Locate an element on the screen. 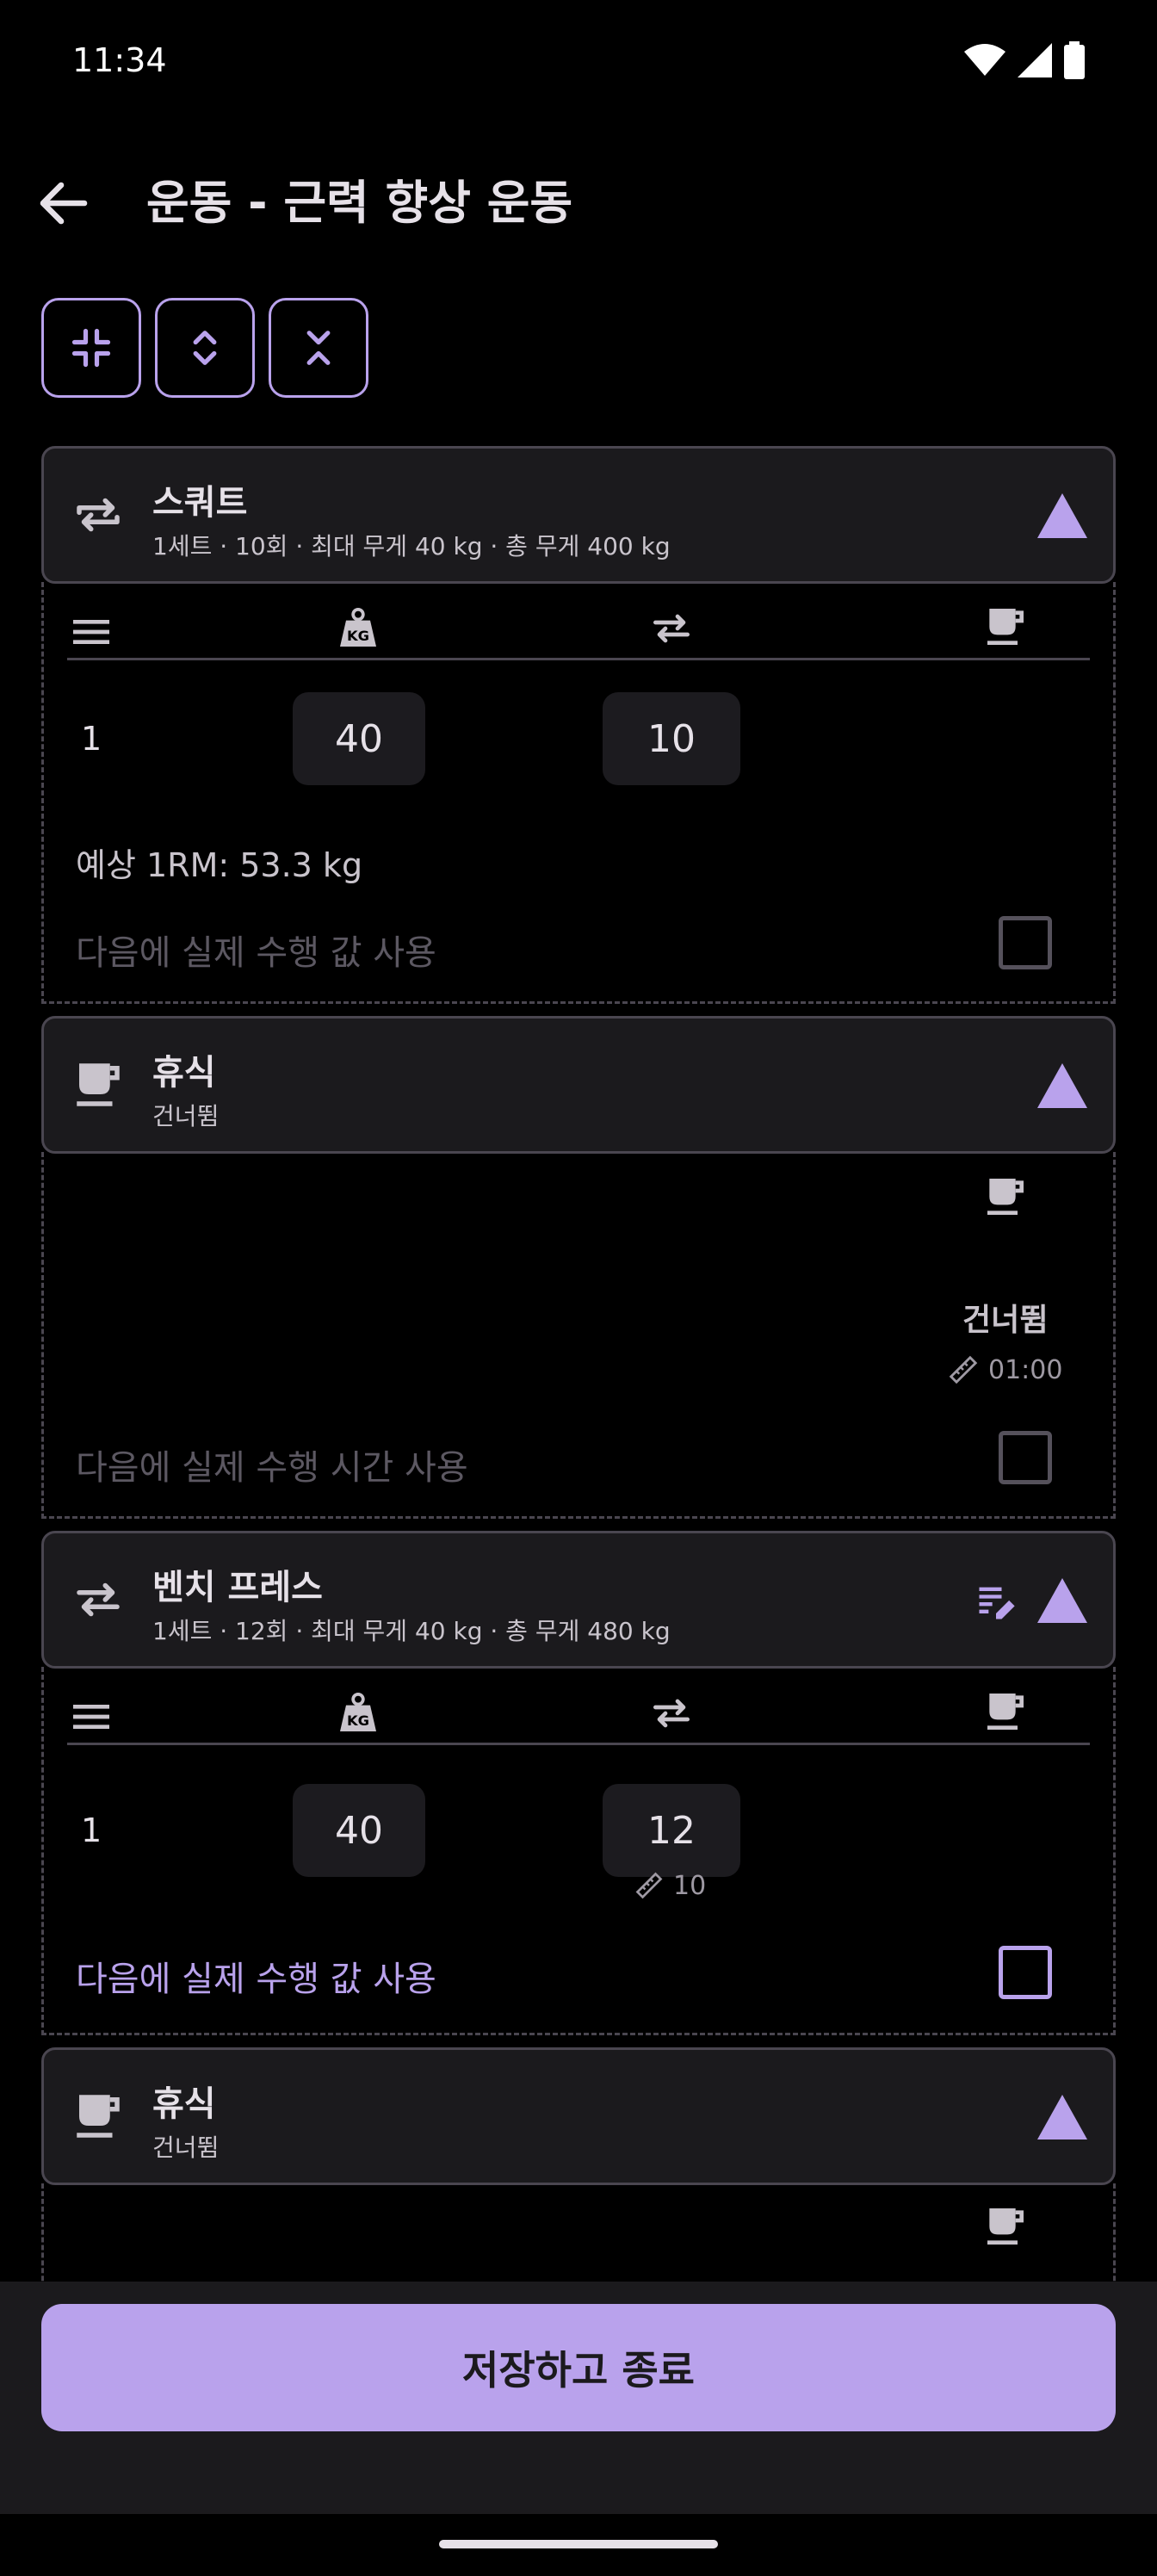 The width and height of the screenshot is (1157, 2576). shrink-button is located at coordinates (319, 348).